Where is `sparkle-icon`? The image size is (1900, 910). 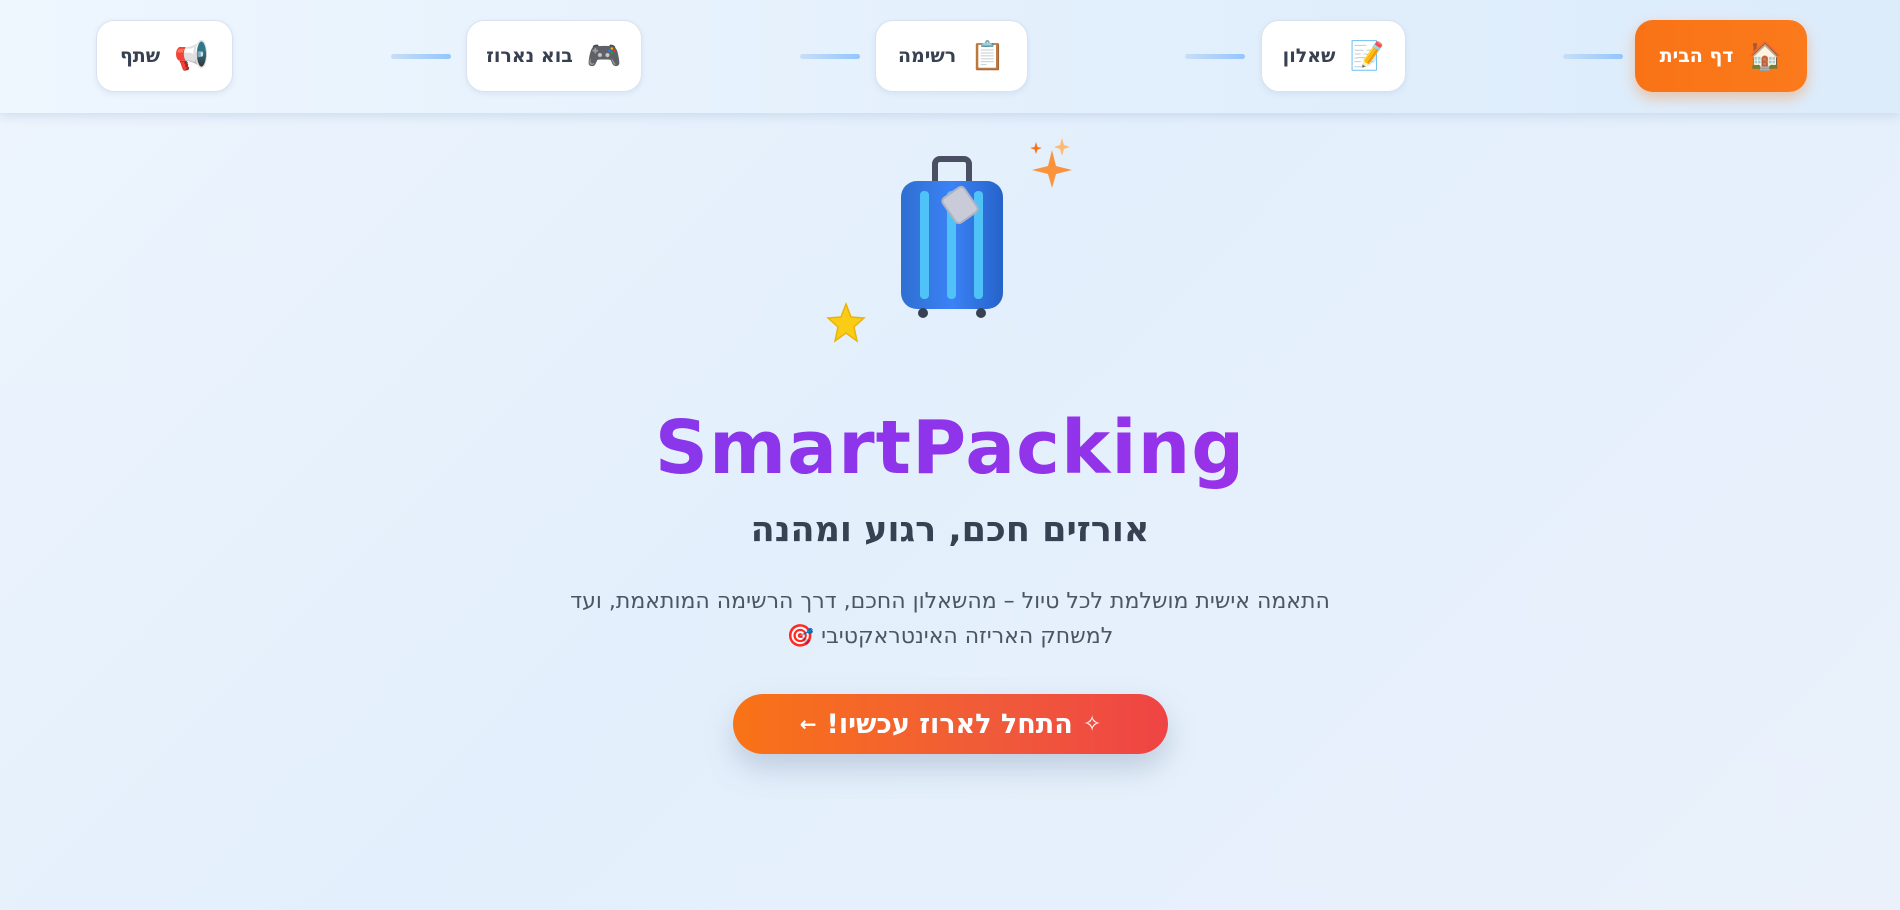 sparkle-icon is located at coordinates (1051, 163).